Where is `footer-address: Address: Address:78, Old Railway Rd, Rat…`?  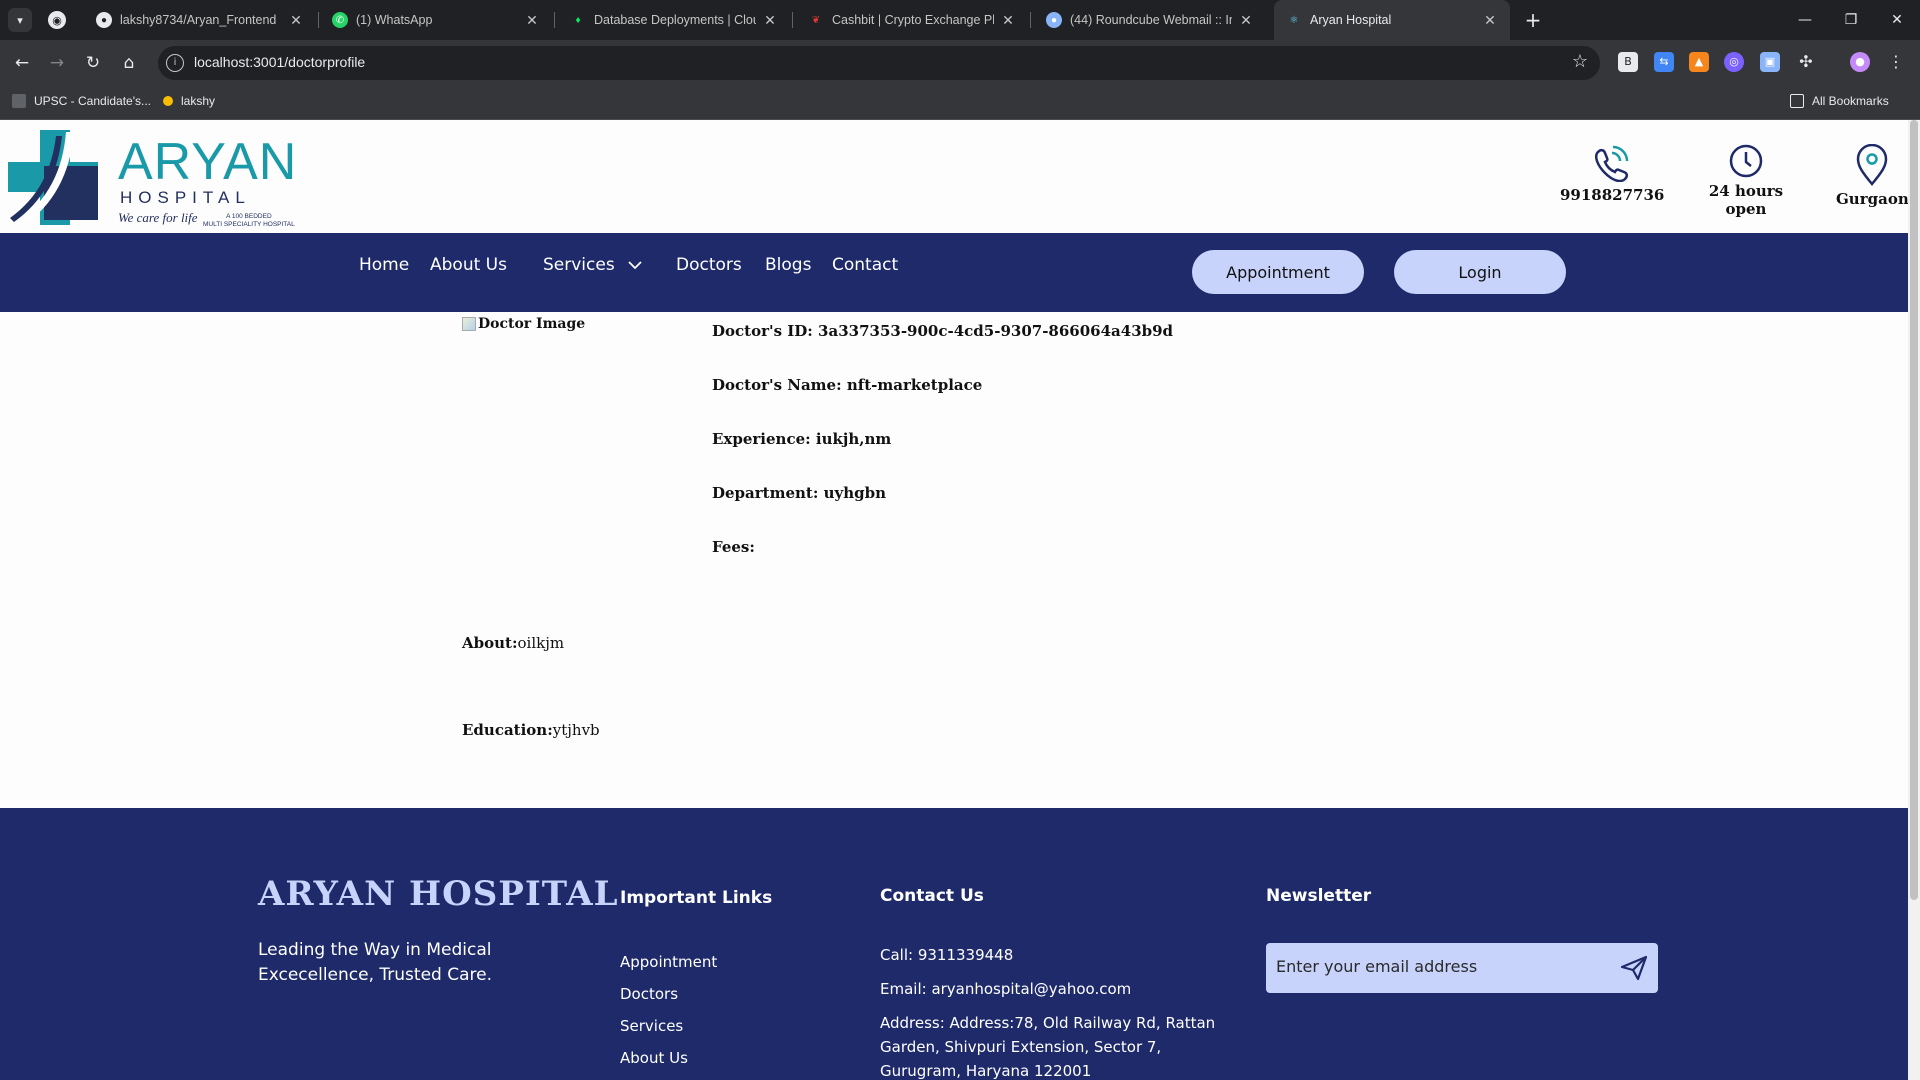
footer-address: Address: Address:78, Old Railway Rd, Rat… is located at coordinates (1048, 1047).